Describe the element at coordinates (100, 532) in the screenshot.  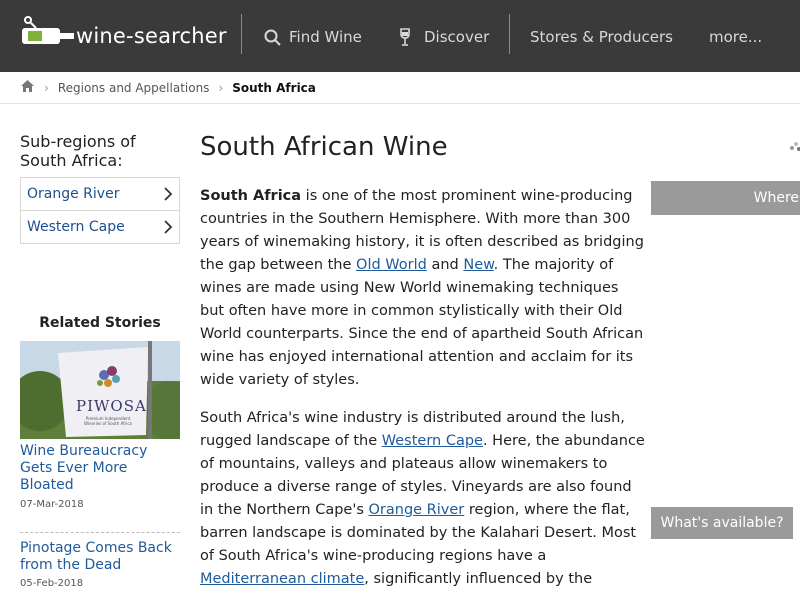
I see `story-divider` at that location.